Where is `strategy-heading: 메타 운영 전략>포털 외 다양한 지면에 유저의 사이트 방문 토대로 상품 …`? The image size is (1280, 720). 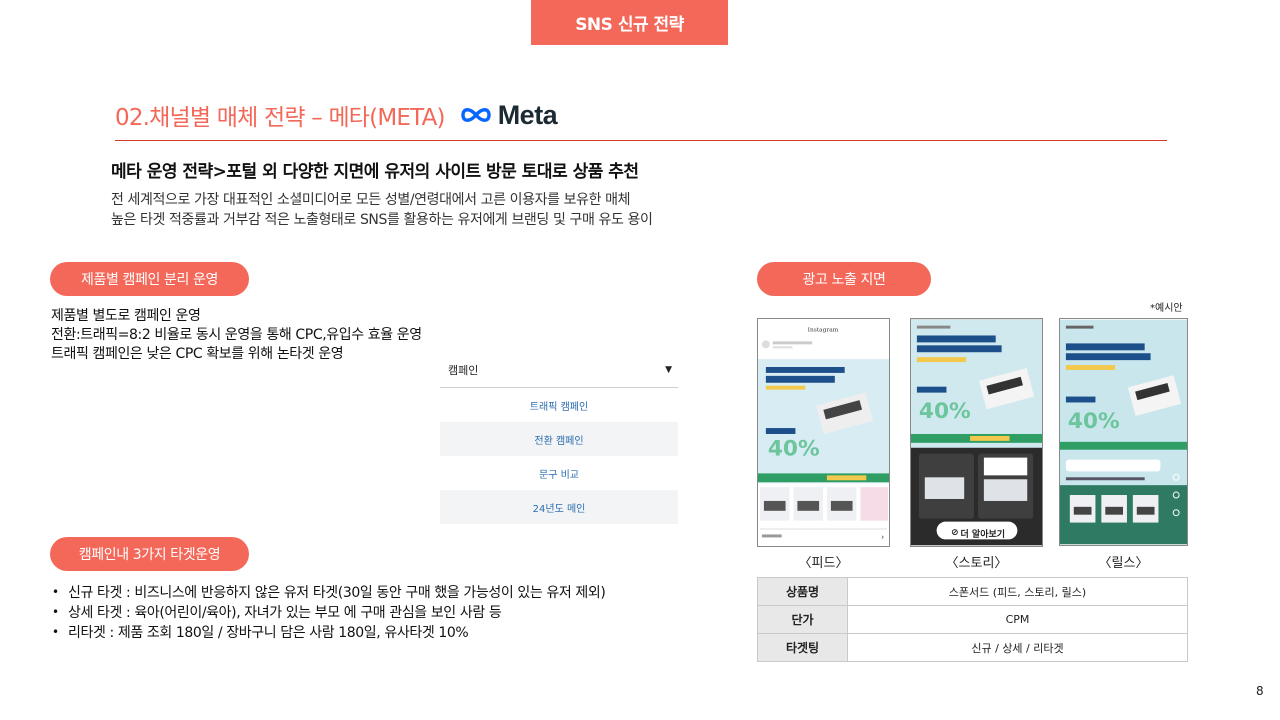
strategy-heading: 메타 운영 전략>포털 외 다양한 지면에 유저의 사이트 방문 토대로 상품 … is located at coordinates (375, 172).